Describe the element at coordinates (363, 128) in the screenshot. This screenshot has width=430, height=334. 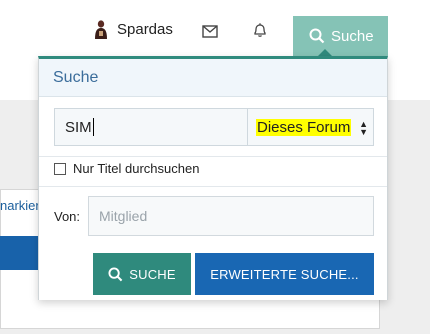
I see `select-arrows-icon: ▲ ▼` at that location.